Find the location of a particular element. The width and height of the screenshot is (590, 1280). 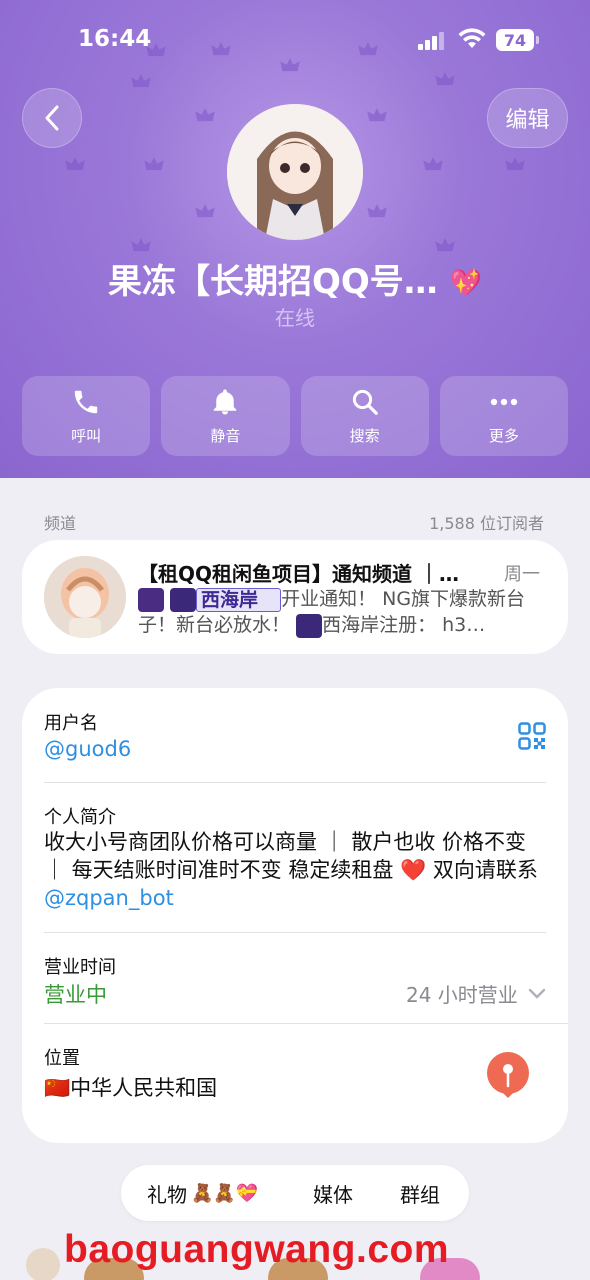

status-time: 16:44 is located at coordinates (115, 39).